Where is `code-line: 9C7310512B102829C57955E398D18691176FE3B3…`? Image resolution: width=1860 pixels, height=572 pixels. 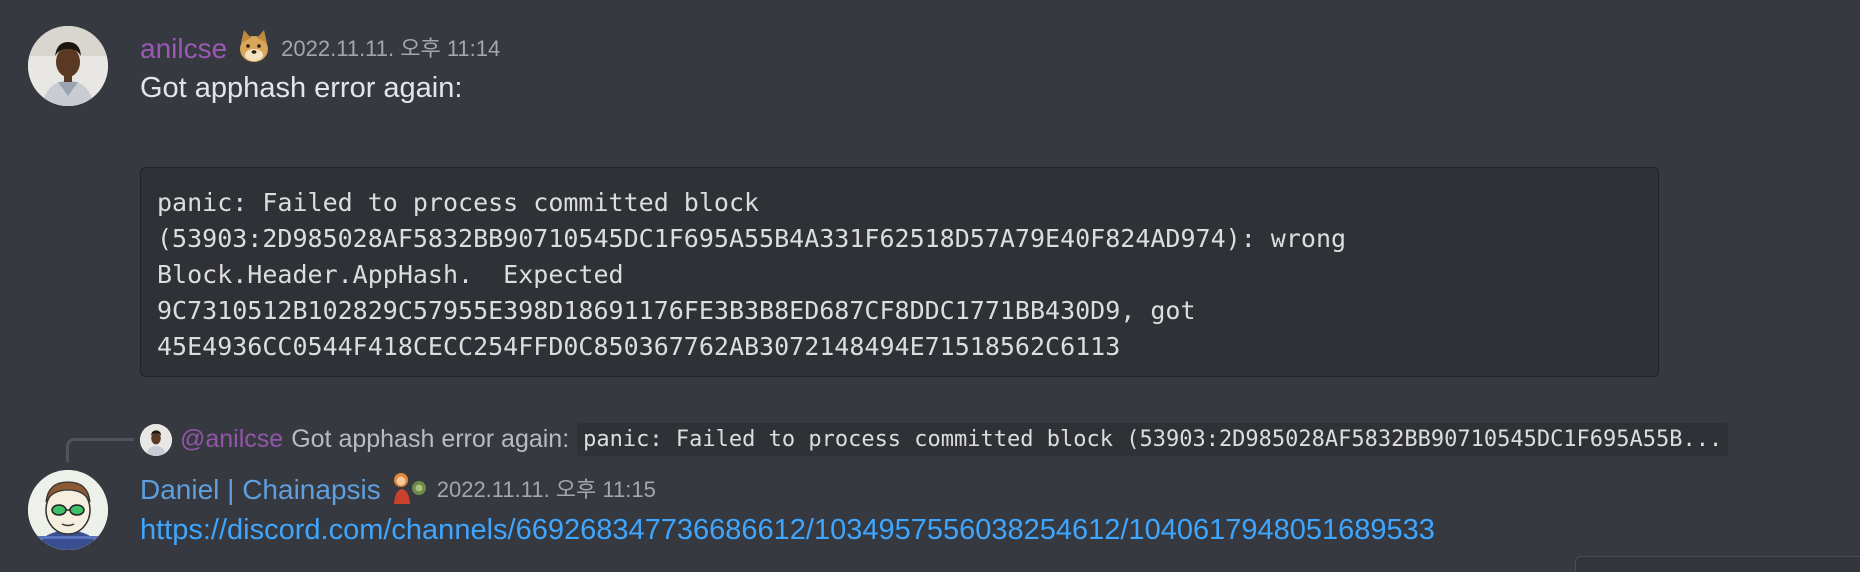 code-line: 9C7310512B102829C57955E398D18691176FE3B3… is located at coordinates (676, 310).